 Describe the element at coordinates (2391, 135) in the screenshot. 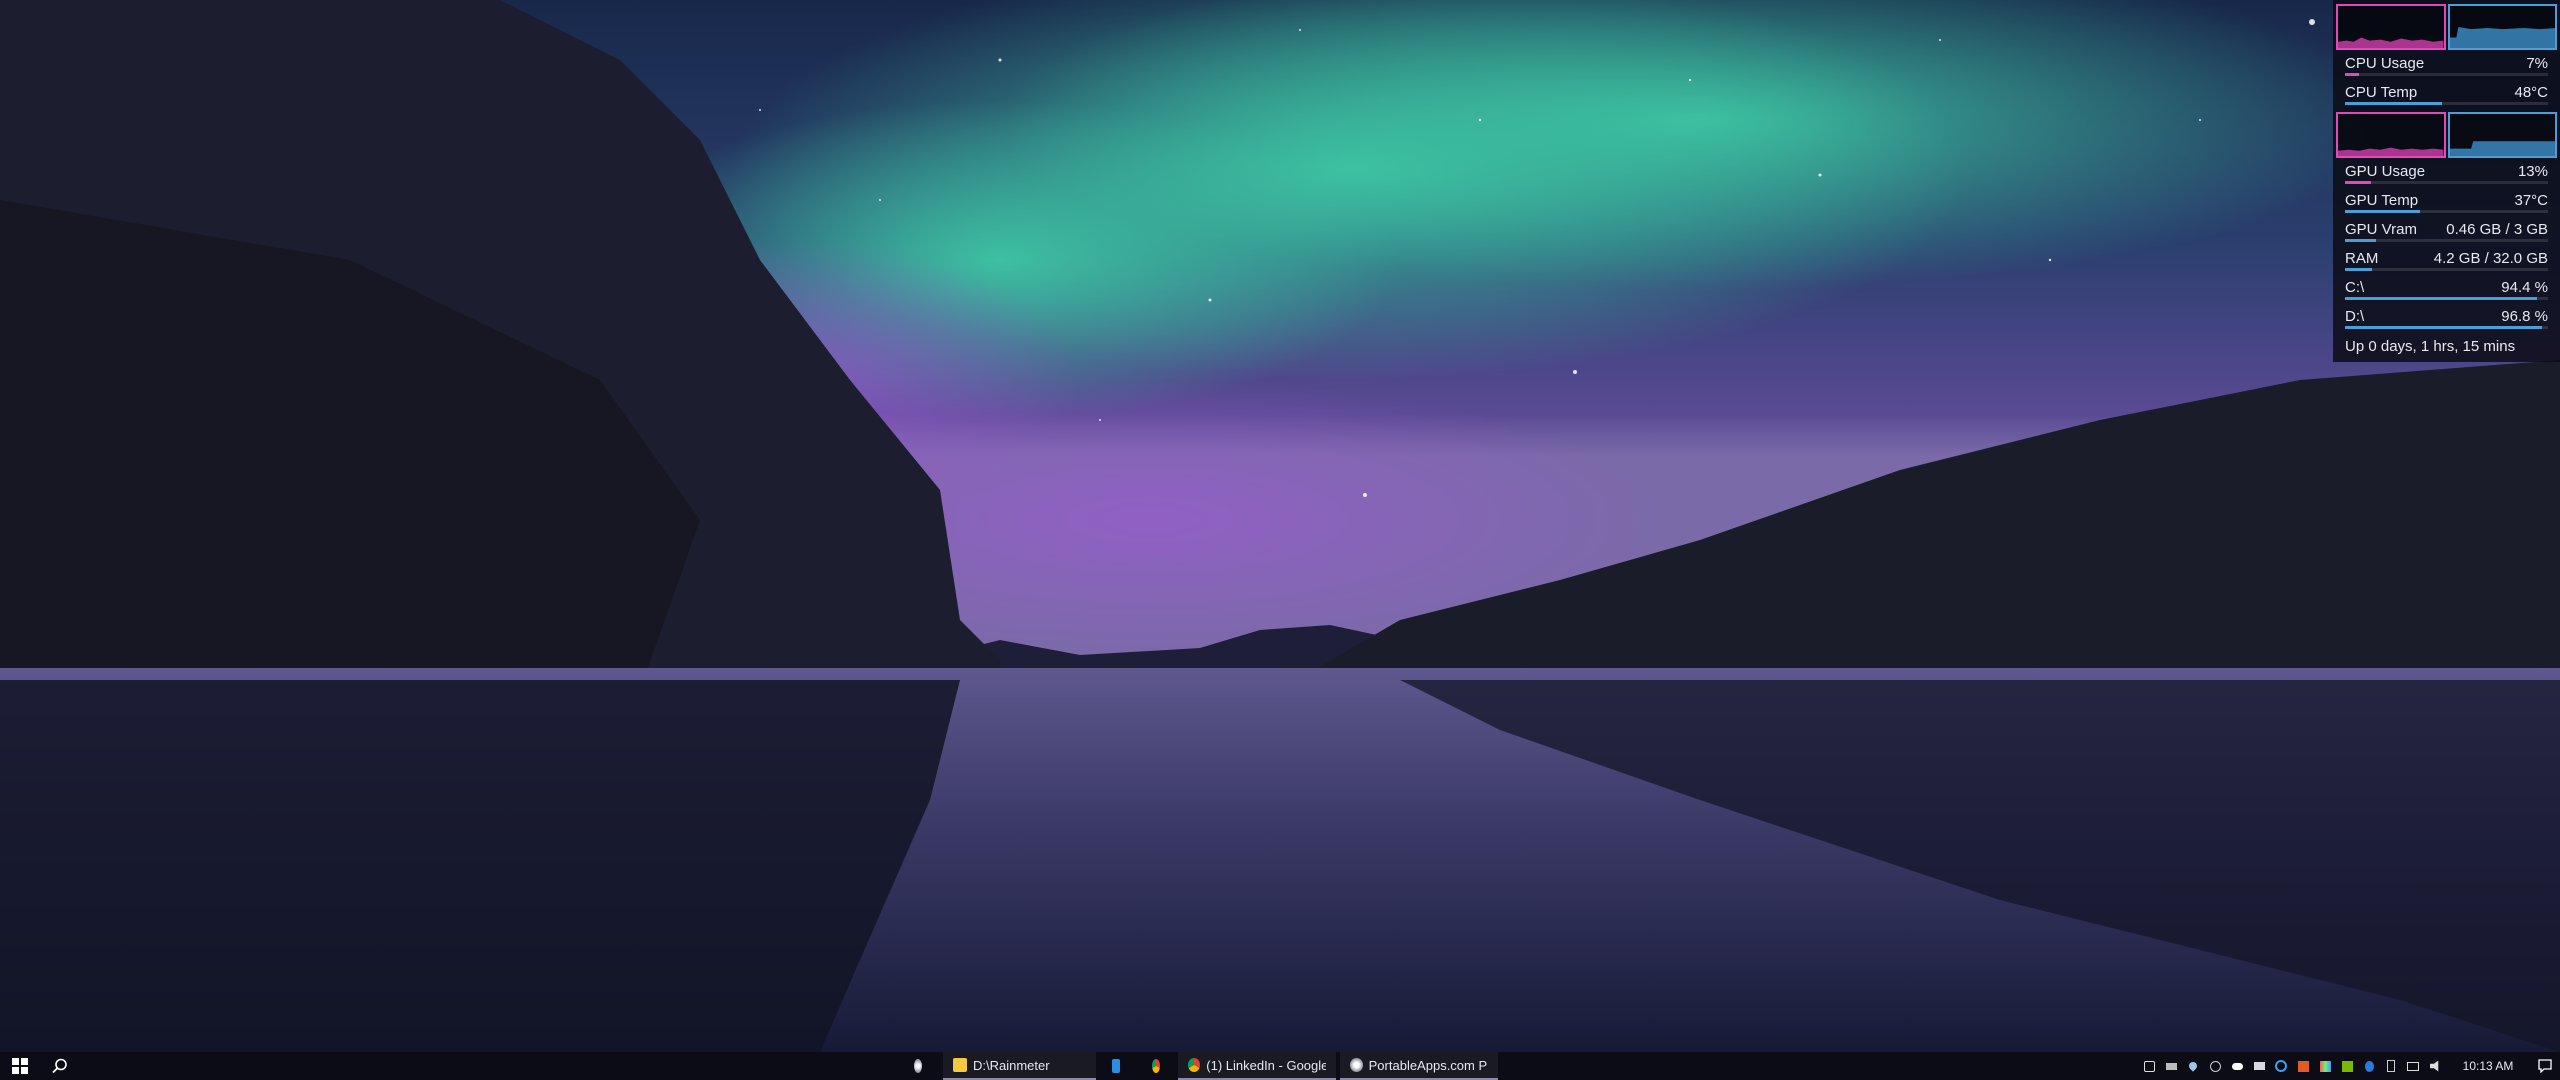

I see `gpu-usage-graph` at that location.